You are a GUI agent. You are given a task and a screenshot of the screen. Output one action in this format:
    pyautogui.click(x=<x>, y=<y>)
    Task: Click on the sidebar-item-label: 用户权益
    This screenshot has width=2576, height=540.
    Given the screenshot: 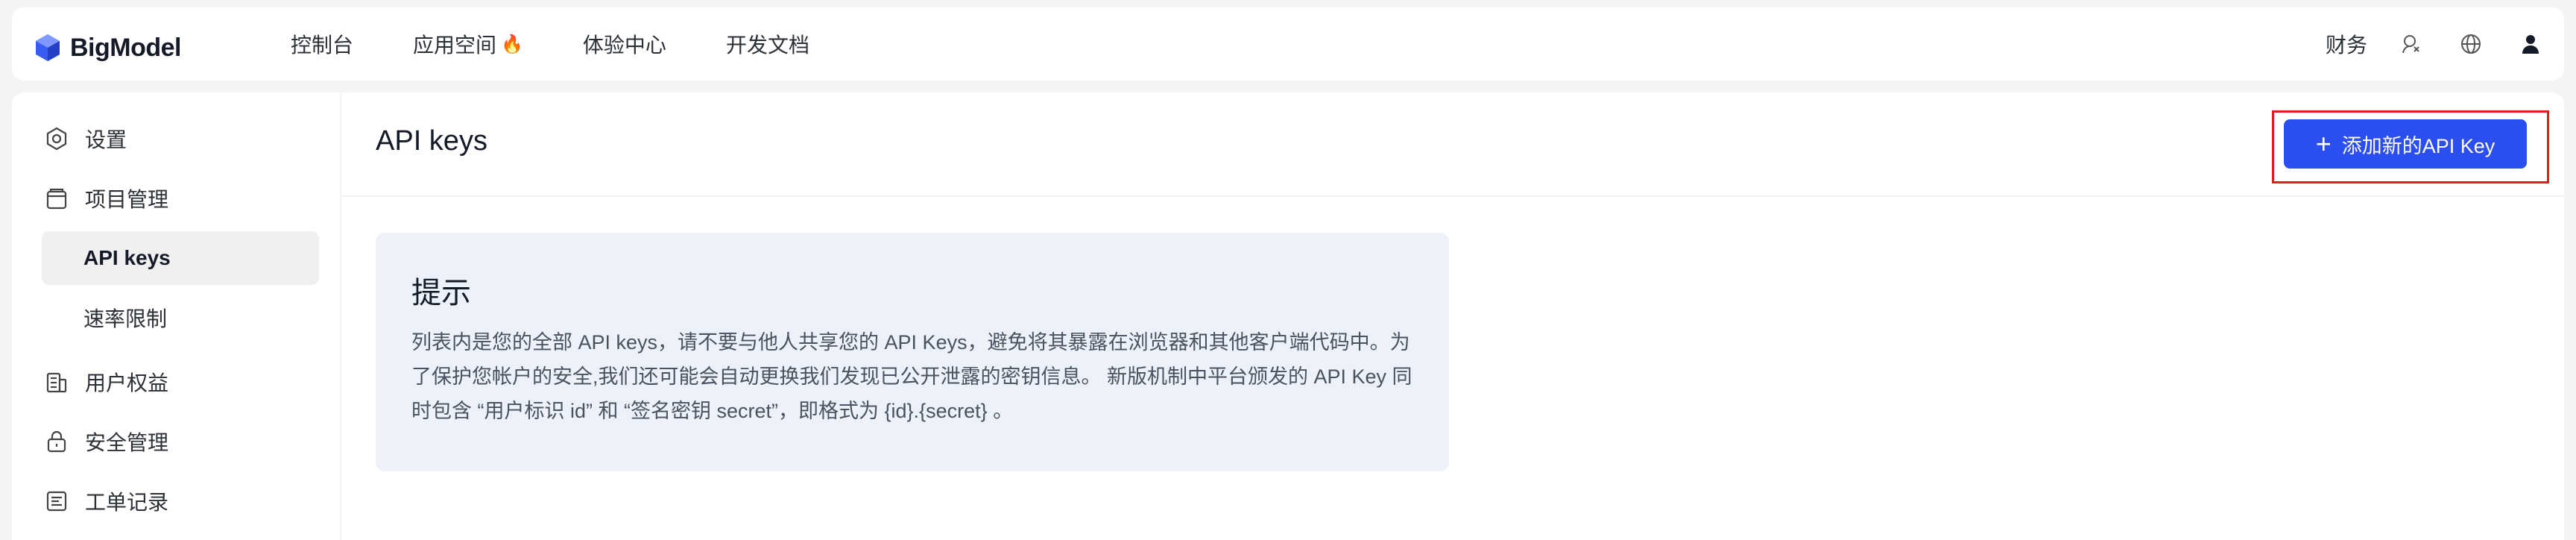 What is the action you would take?
    pyautogui.click(x=127, y=383)
    